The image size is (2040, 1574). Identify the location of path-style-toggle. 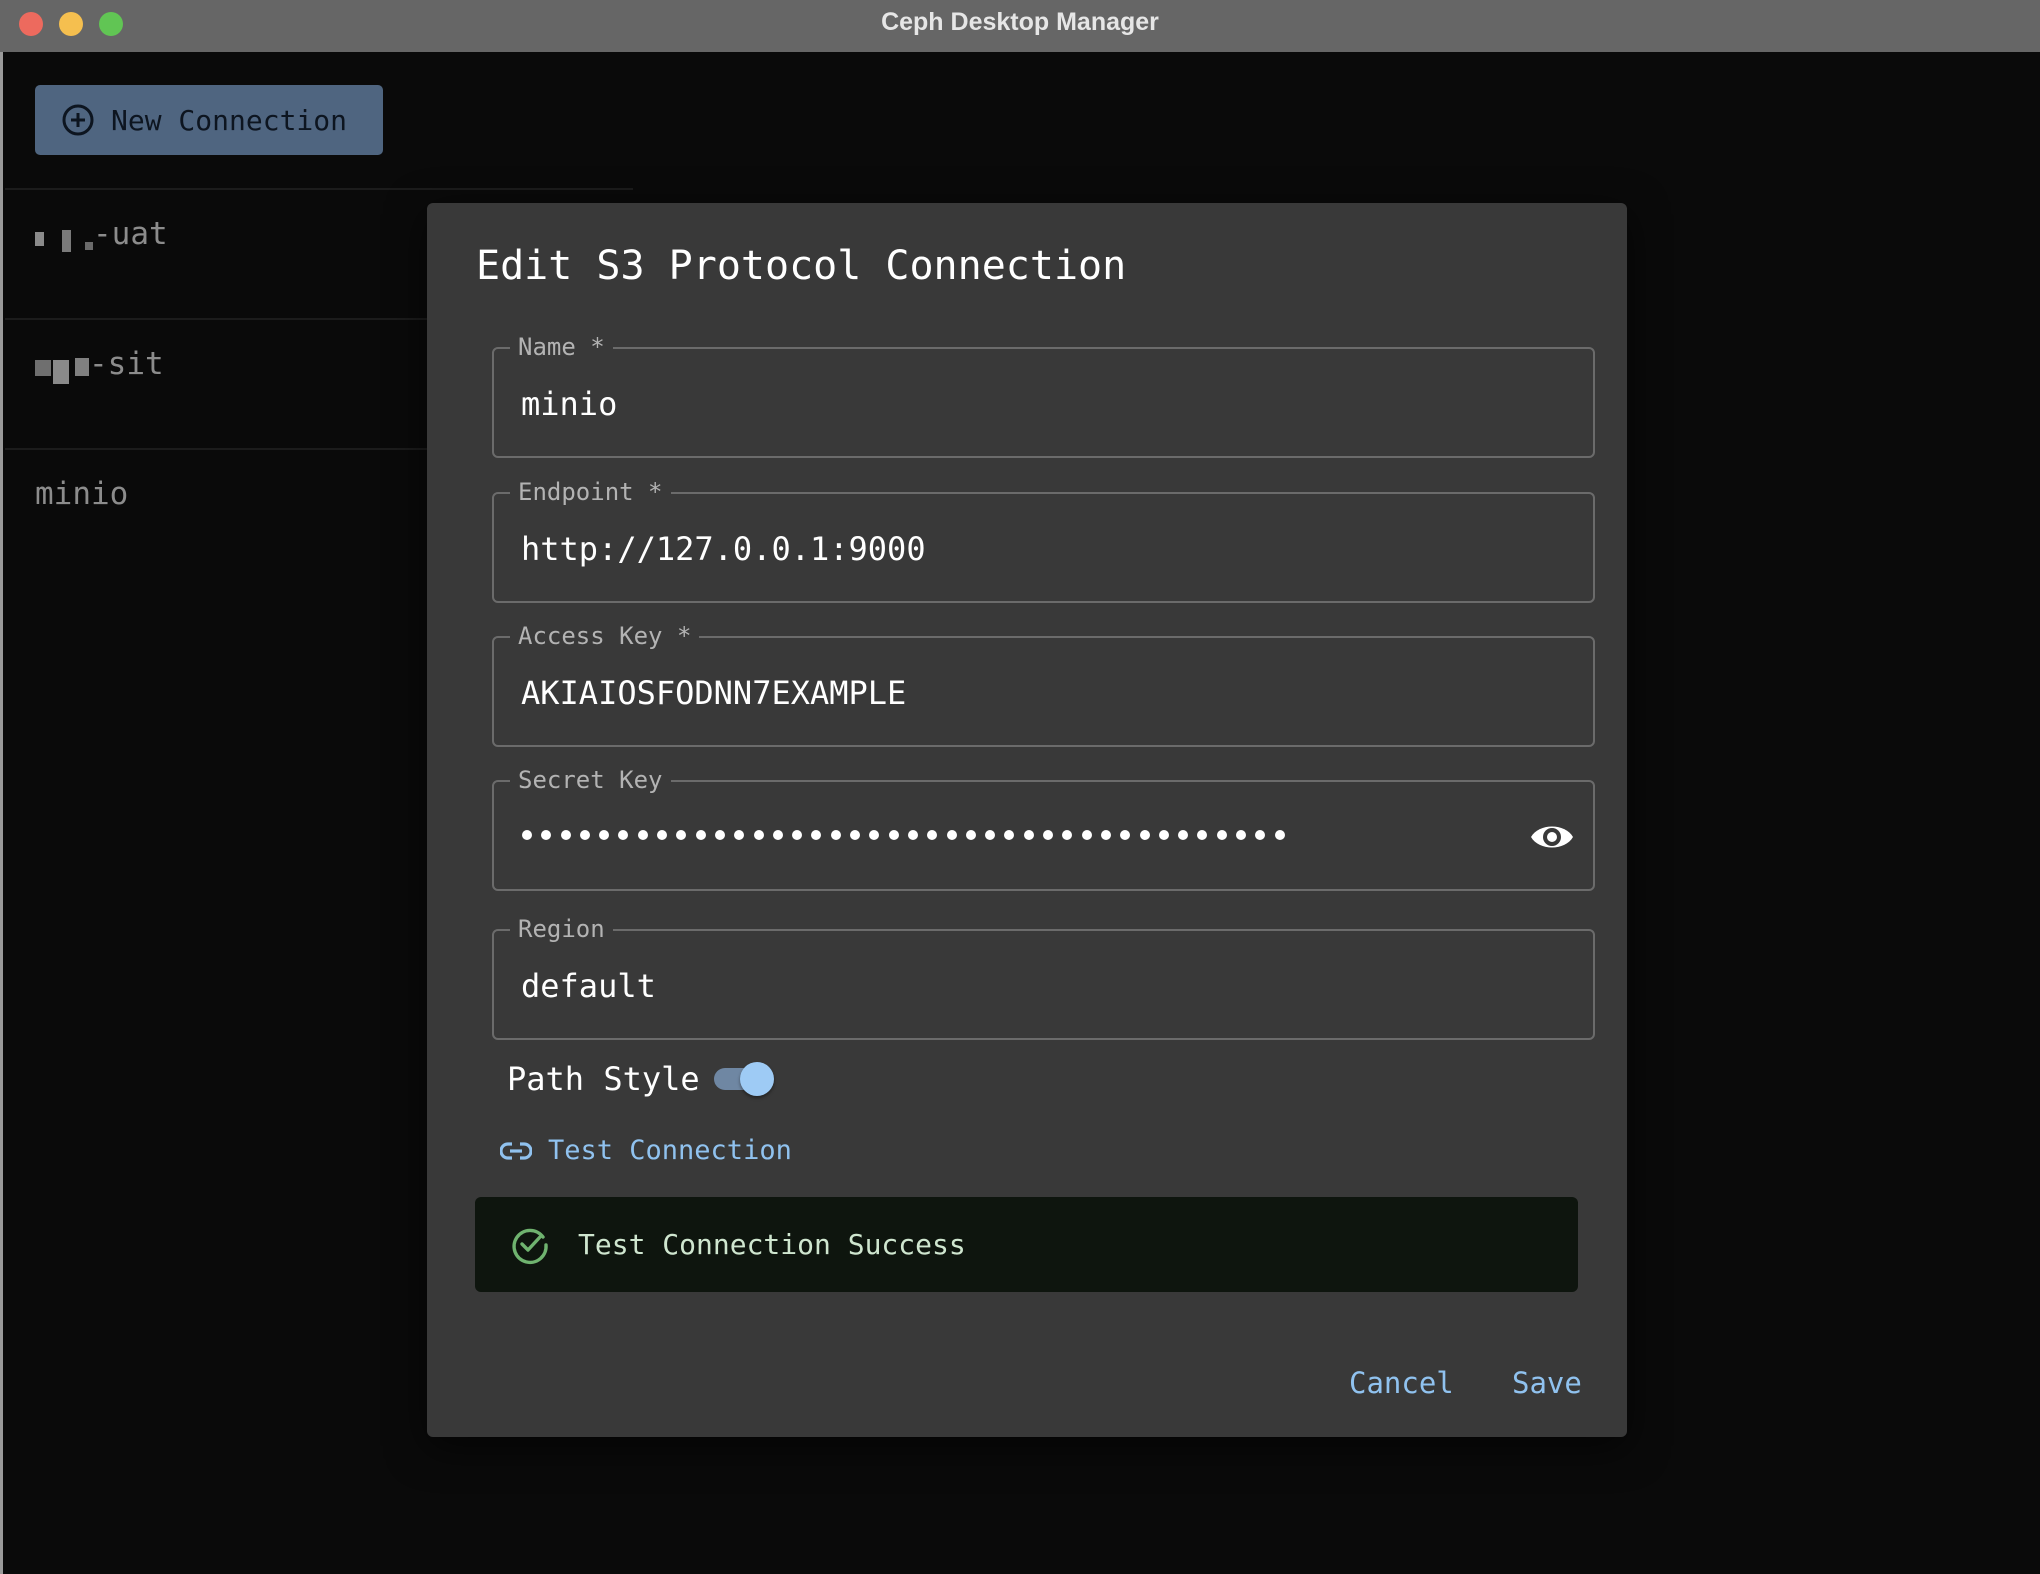
(744, 1079).